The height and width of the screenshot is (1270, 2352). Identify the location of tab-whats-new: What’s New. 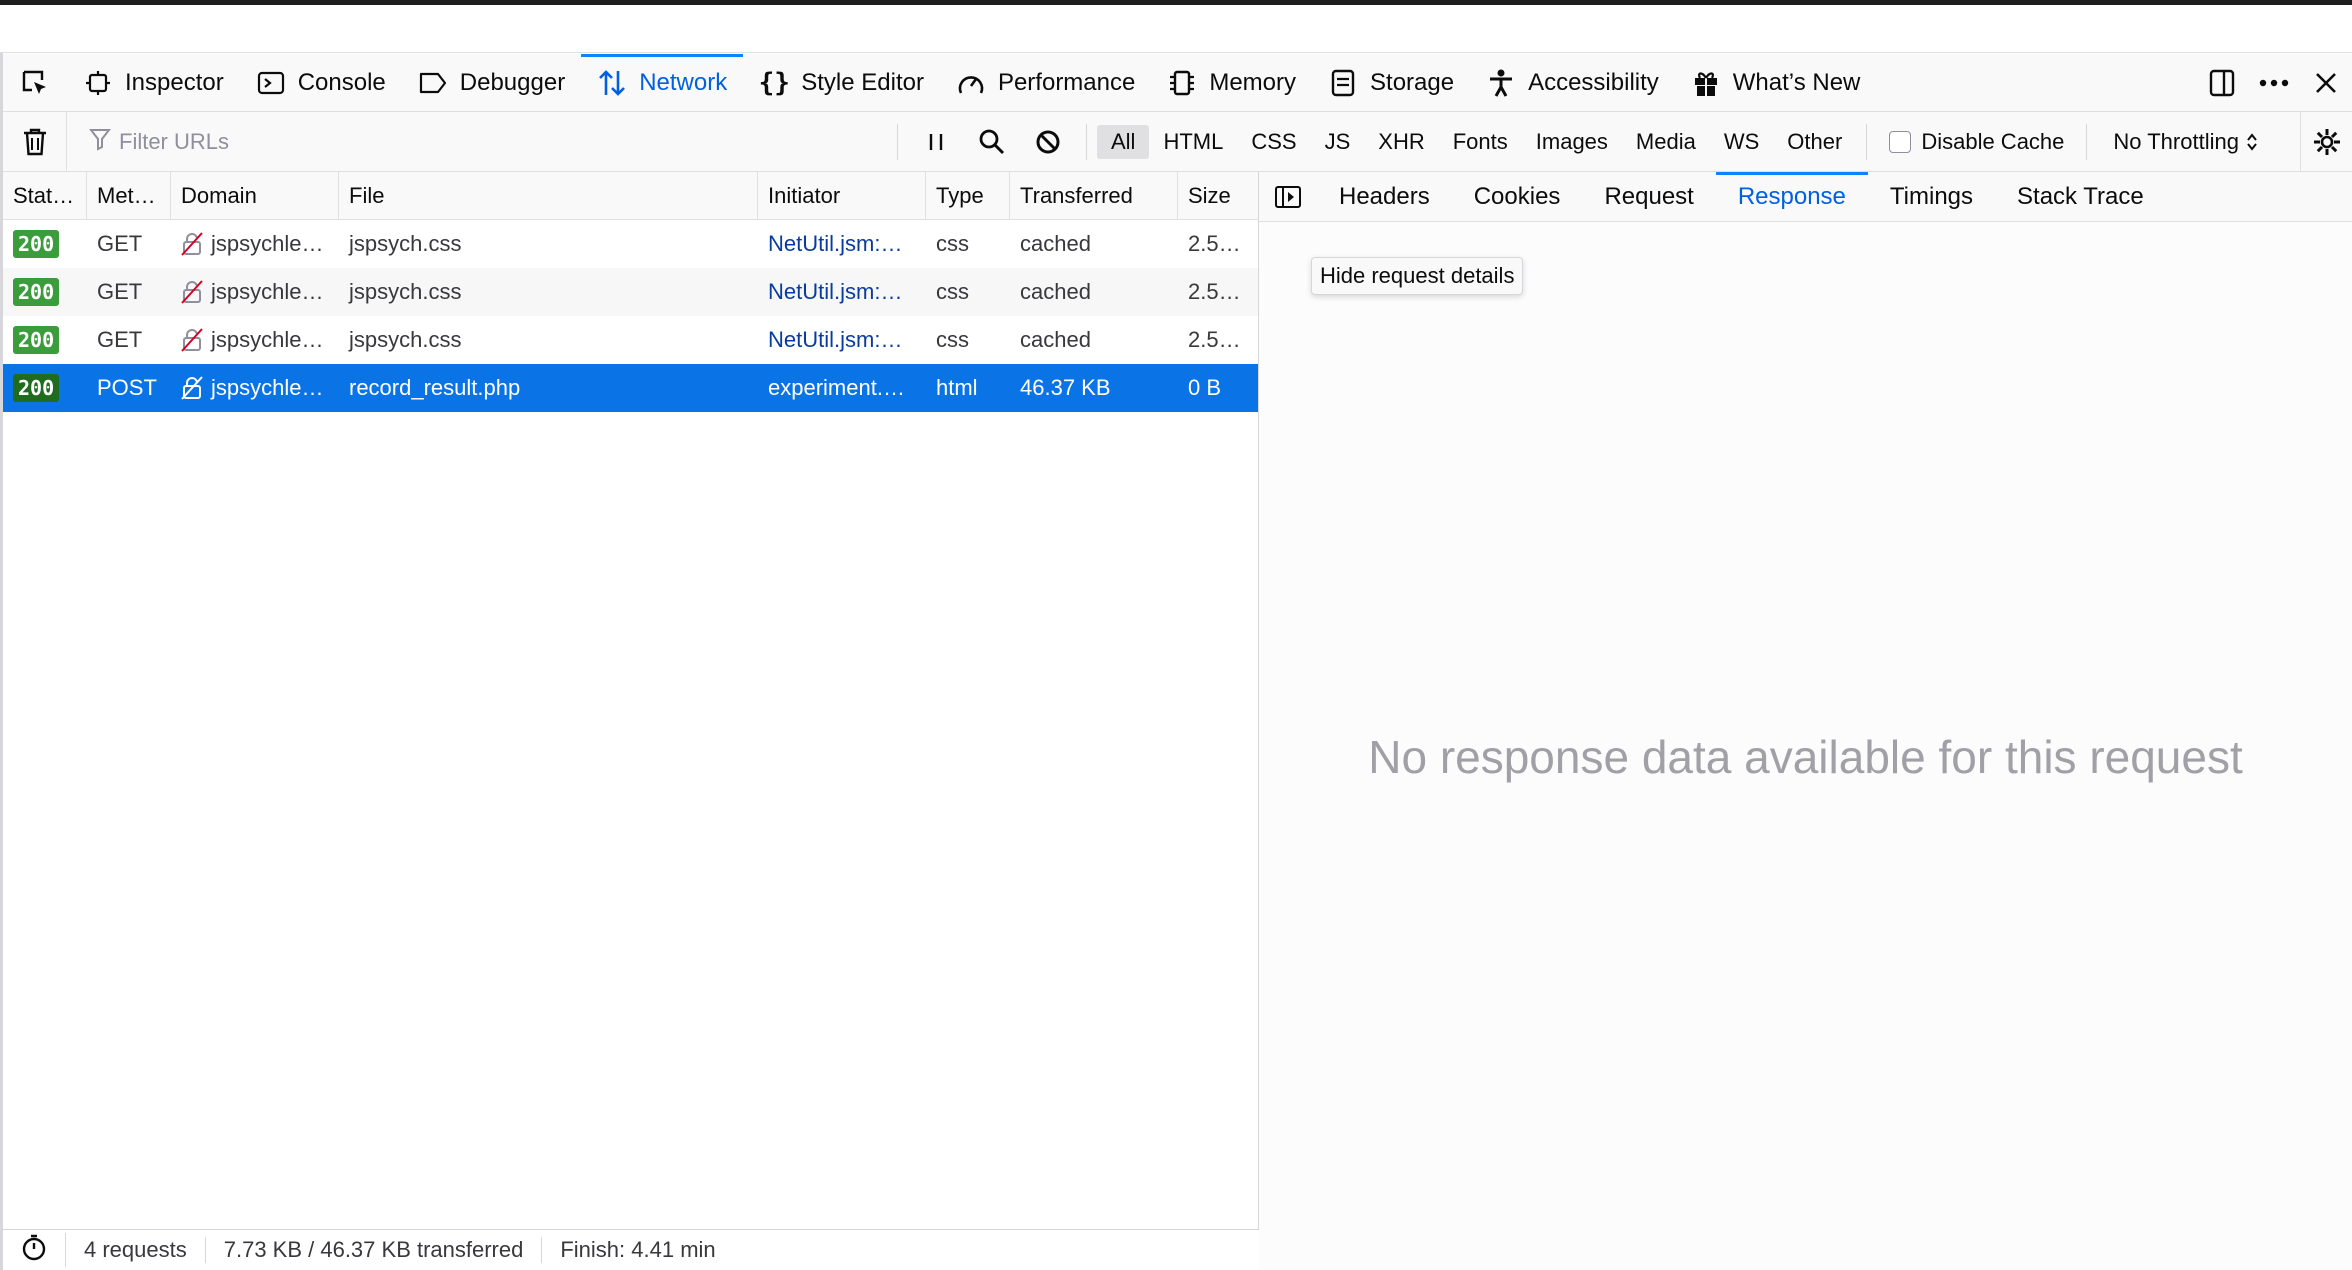
(1776, 83).